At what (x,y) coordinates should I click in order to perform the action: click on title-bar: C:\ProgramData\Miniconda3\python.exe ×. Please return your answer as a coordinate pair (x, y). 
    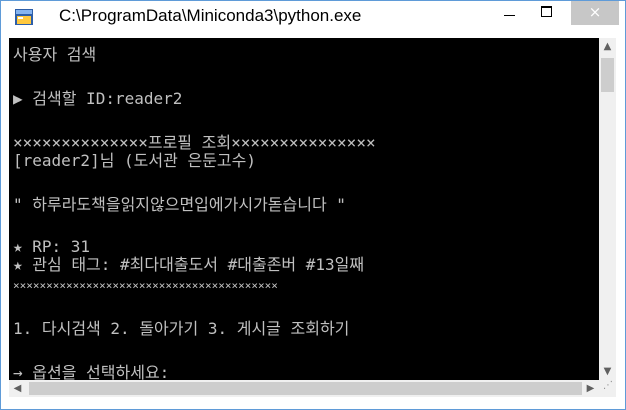
    Looking at the image, I should click on (313, 16).